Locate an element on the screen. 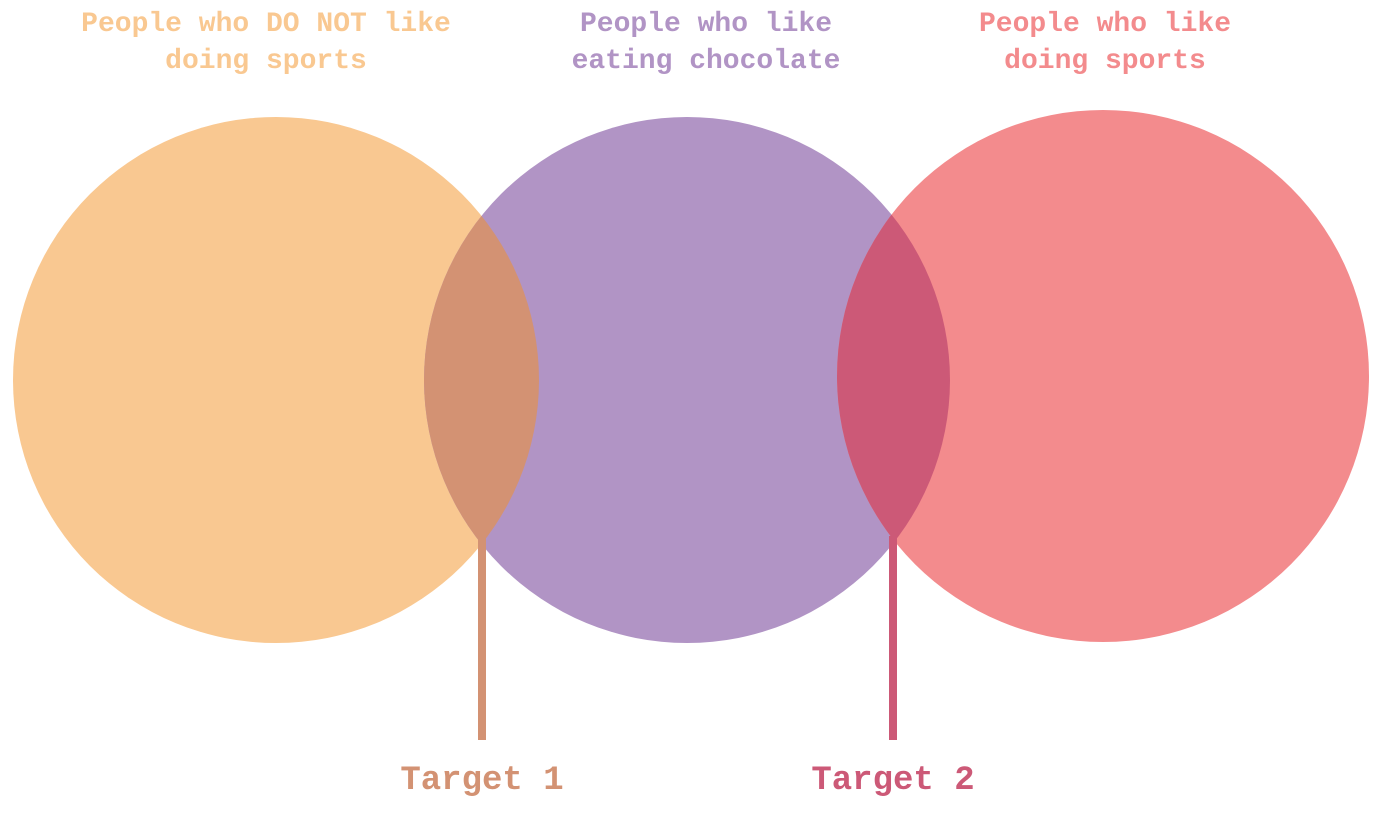 This screenshot has height=815, width=1387. label-line: People who DO NOT like is located at coordinates (266, 24).